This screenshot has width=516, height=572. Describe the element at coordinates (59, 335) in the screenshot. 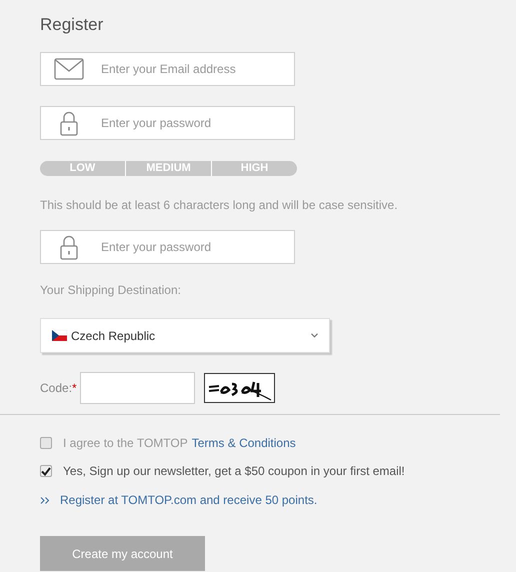

I see `flag-icon` at that location.